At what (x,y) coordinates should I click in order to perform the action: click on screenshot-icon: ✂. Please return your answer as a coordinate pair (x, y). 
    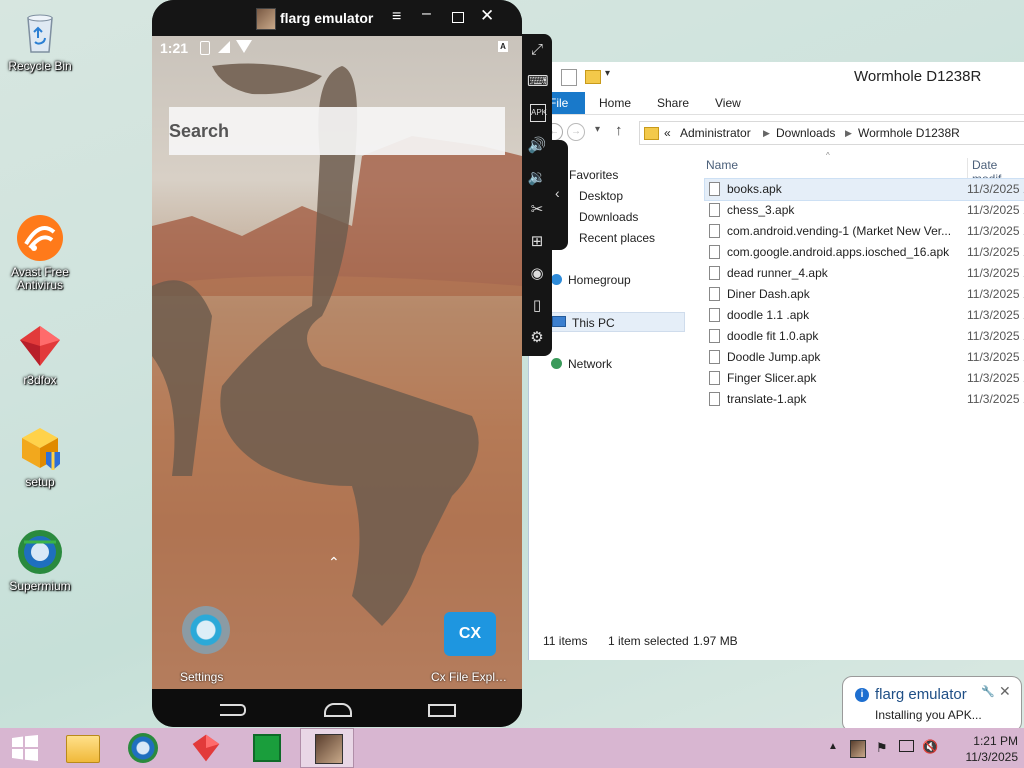
    Looking at the image, I should click on (537, 210).